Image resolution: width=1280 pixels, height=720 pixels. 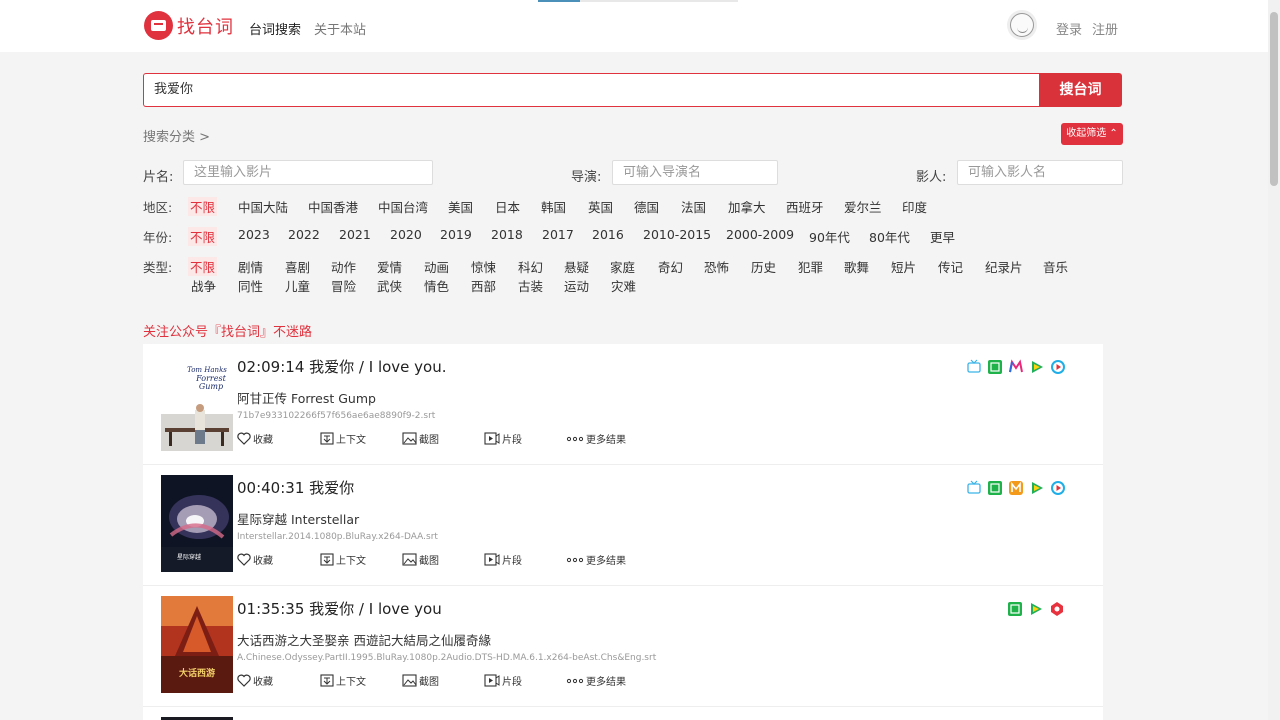 What do you see at coordinates (304, 234) in the screenshot?
I see `filter-option: 2022` at bounding box center [304, 234].